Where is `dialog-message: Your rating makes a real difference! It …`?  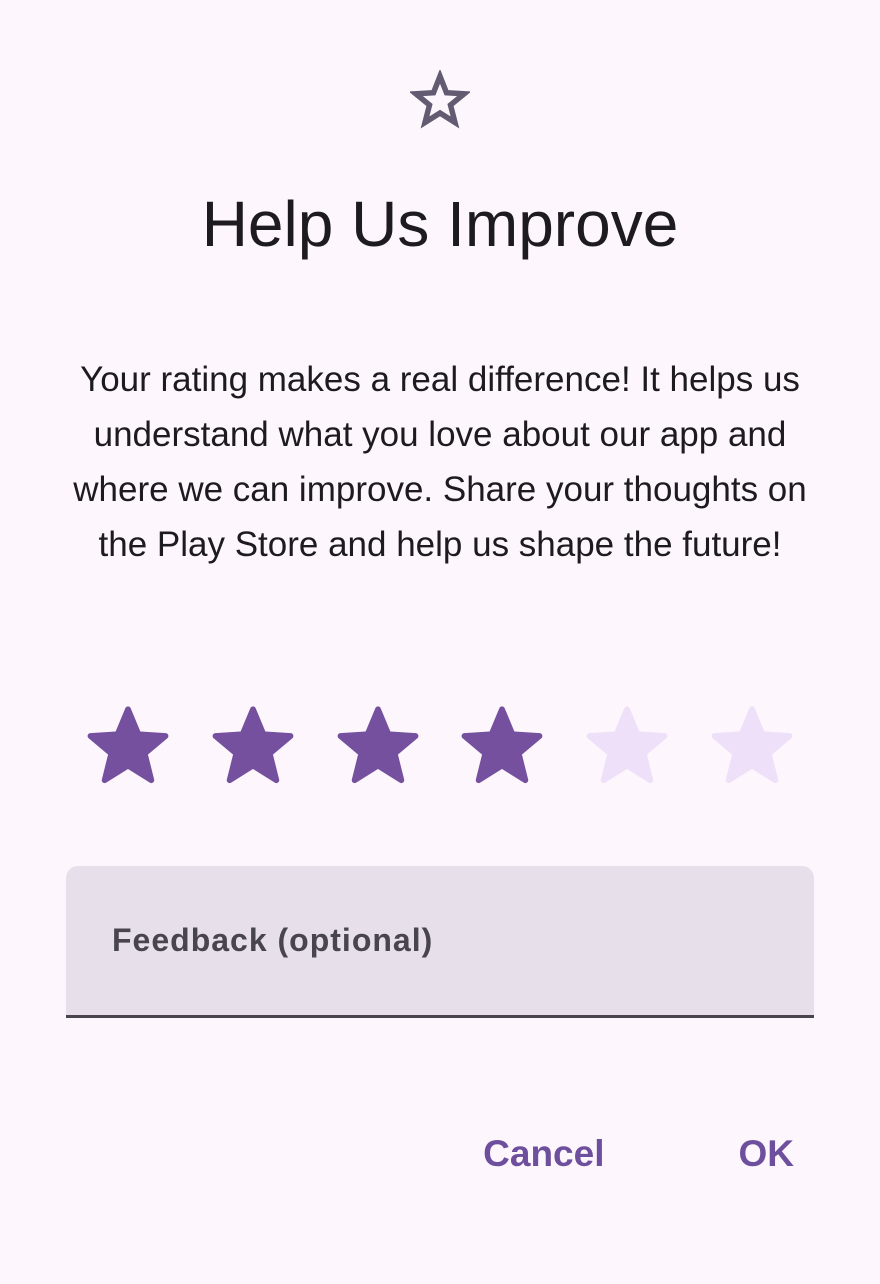 dialog-message: Your rating makes a real difference! It … is located at coordinates (440, 462).